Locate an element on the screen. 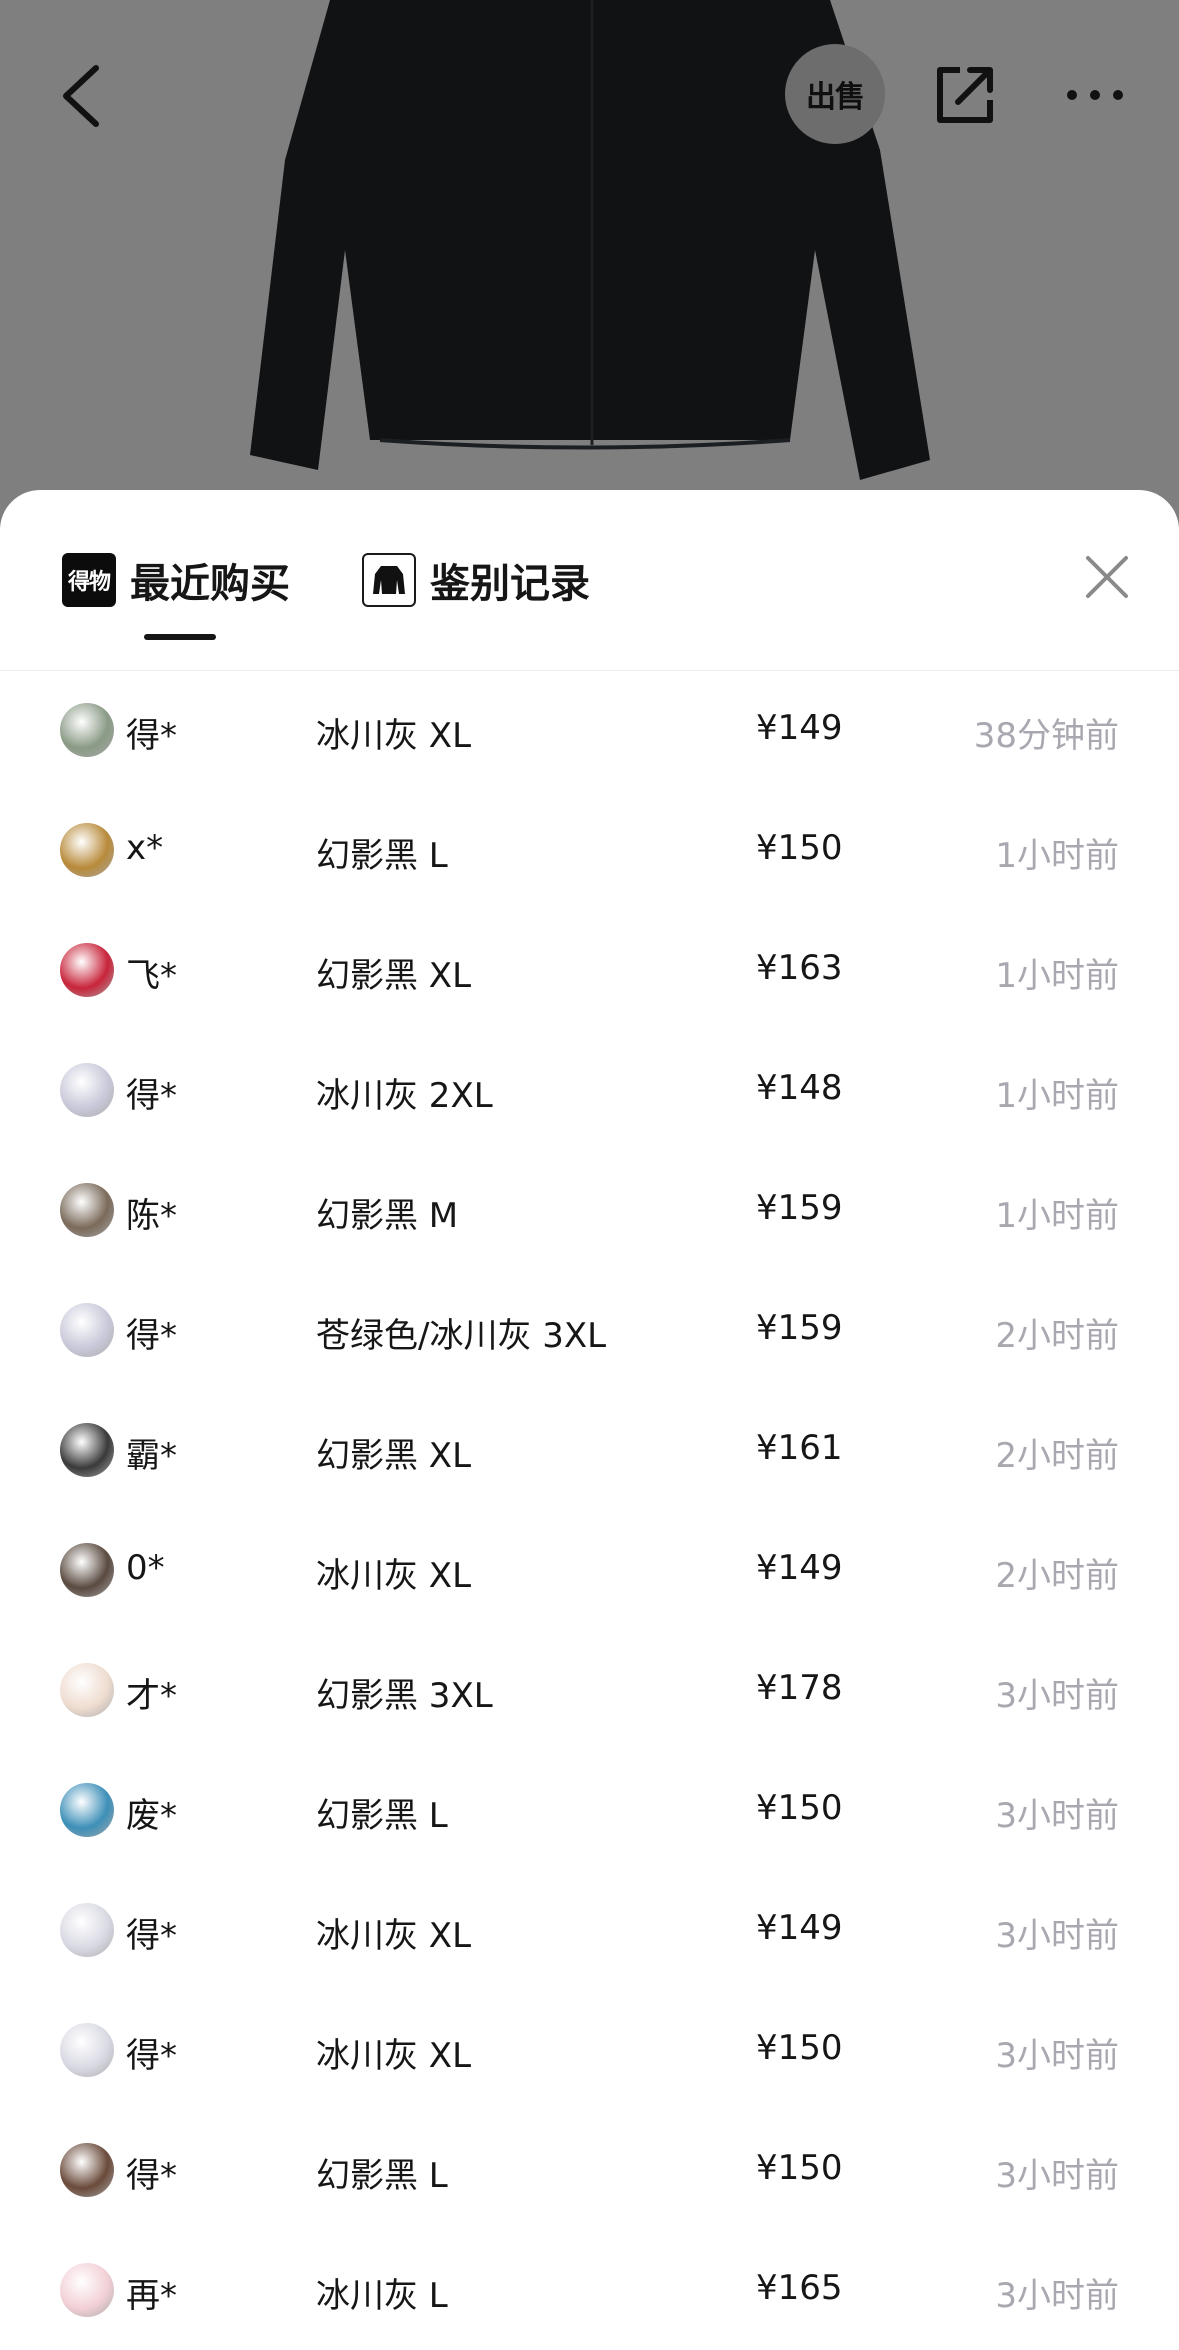  purchase-row: 陈* 幻影黑 M ¥159 1小时前 is located at coordinates (589, 1210).